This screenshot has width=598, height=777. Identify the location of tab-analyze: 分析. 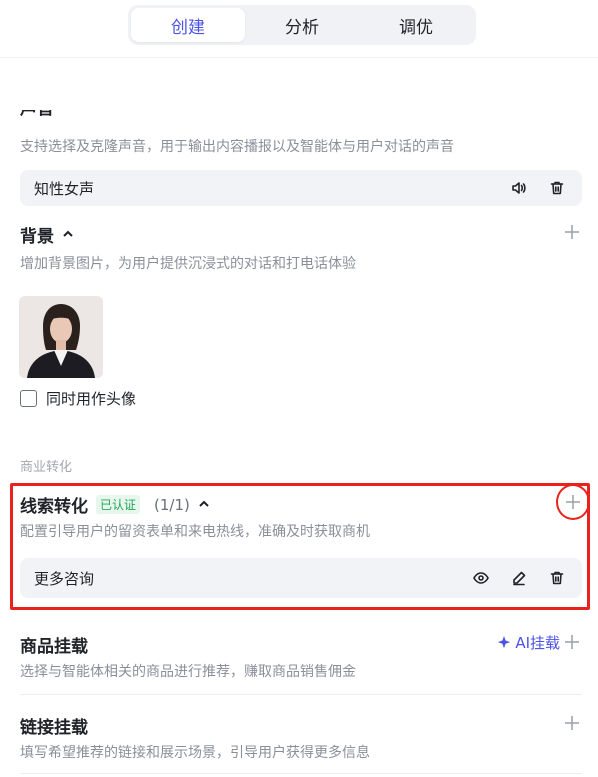
(302, 25).